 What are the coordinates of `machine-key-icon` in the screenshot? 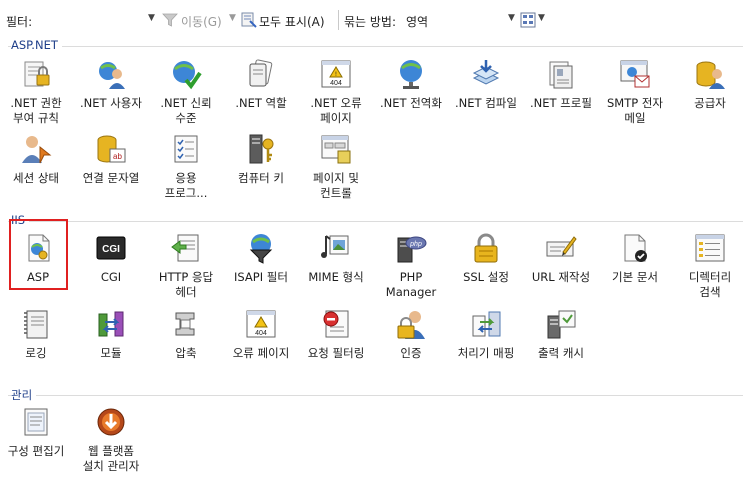 It's located at (261, 149).